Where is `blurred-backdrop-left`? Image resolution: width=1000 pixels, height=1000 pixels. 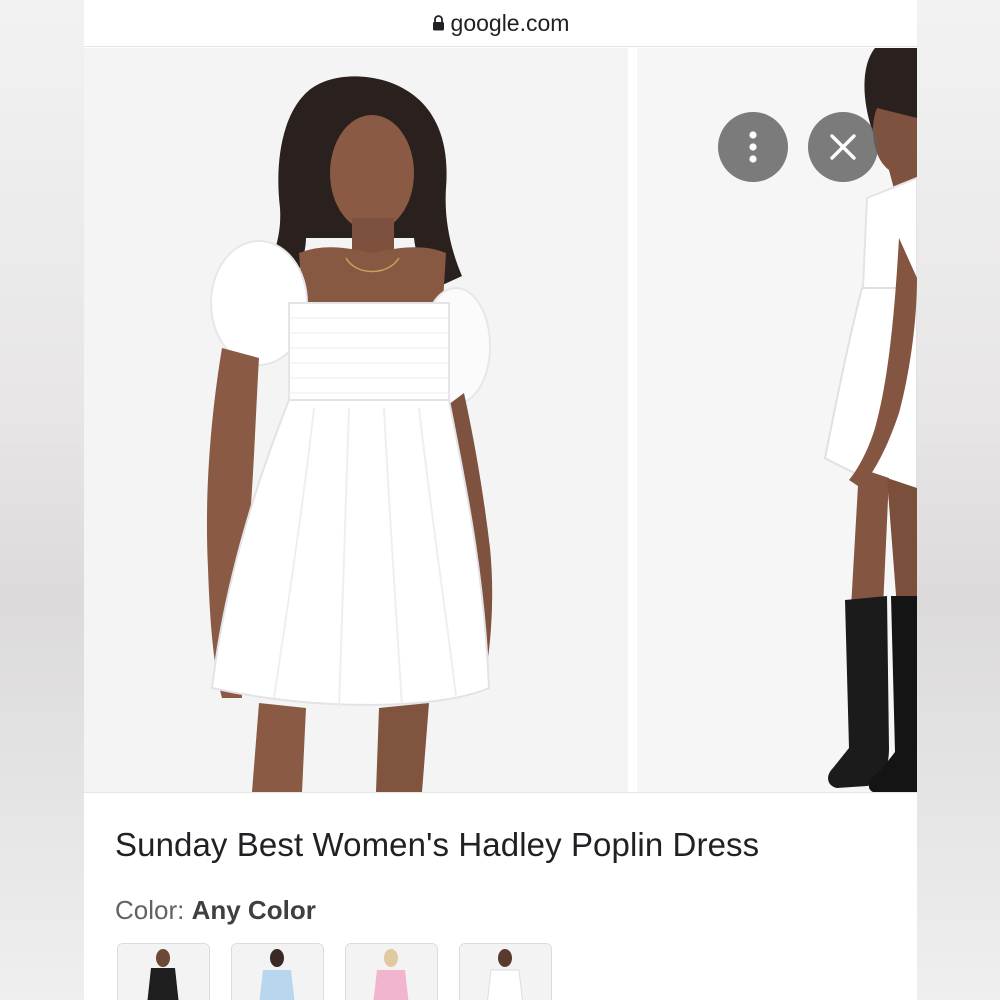 blurred-backdrop-left is located at coordinates (42, 500).